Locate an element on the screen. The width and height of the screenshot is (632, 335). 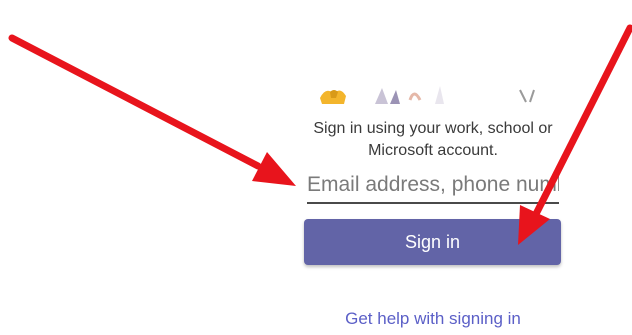
people-illustration is located at coordinates (430, 94).